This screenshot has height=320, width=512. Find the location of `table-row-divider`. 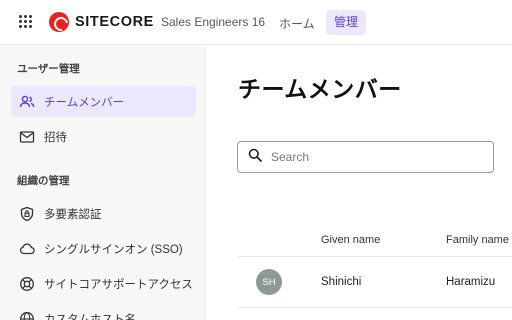

table-row-divider is located at coordinates (374, 307).